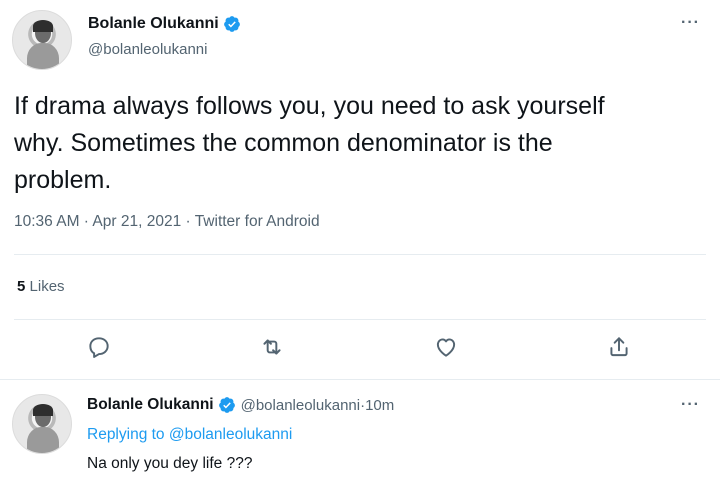  Describe the element at coordinates (99, 347) in the screenshot. I see `reply-icon` at that location.